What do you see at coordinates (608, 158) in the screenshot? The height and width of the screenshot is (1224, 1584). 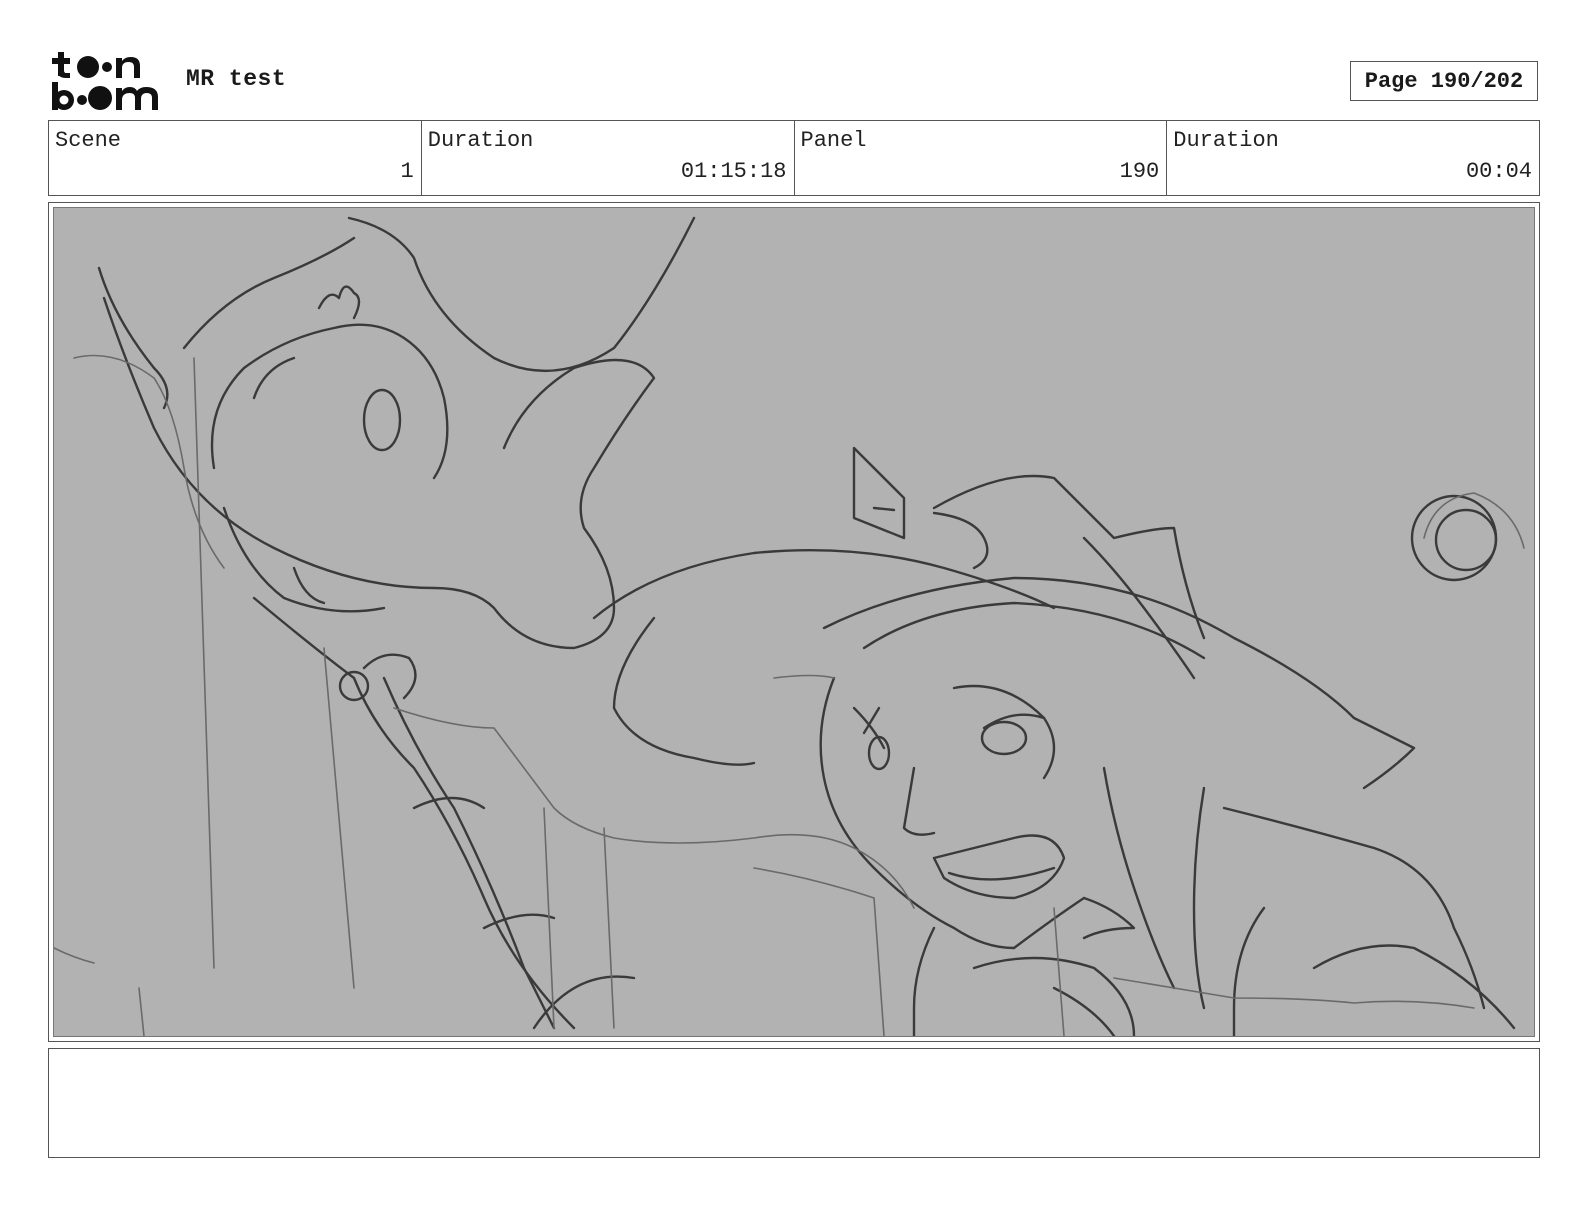 I see `scene-duration-cell: Duration 01:15:18` at bounding box center [608, 158].